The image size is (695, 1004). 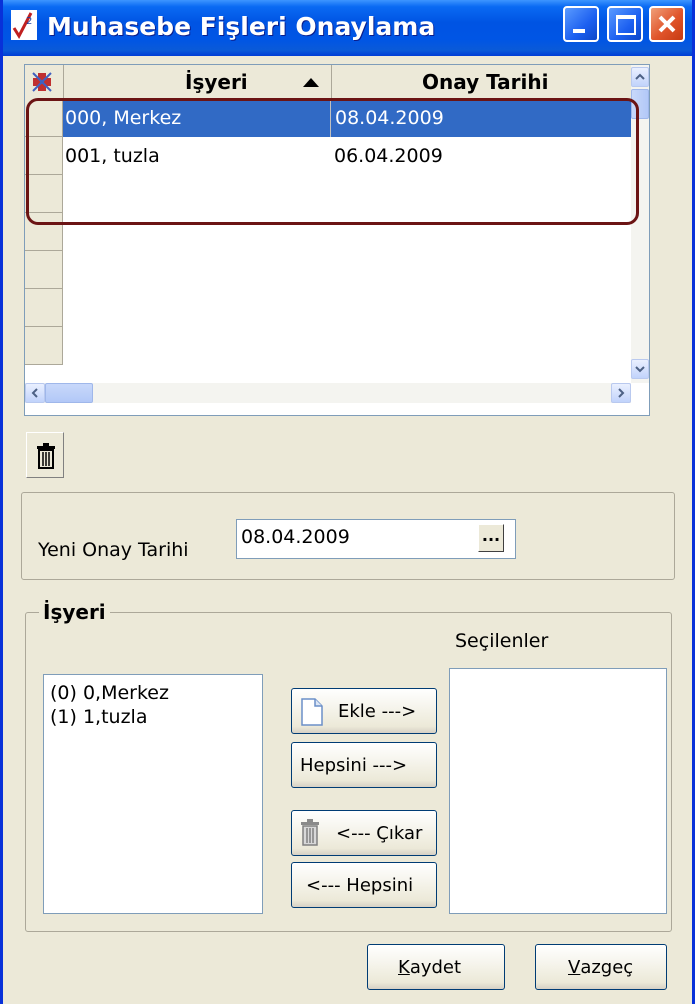 I want to click on yeni-onay-label: Yeni Onay Tarihi, so click(x=113, y=550).